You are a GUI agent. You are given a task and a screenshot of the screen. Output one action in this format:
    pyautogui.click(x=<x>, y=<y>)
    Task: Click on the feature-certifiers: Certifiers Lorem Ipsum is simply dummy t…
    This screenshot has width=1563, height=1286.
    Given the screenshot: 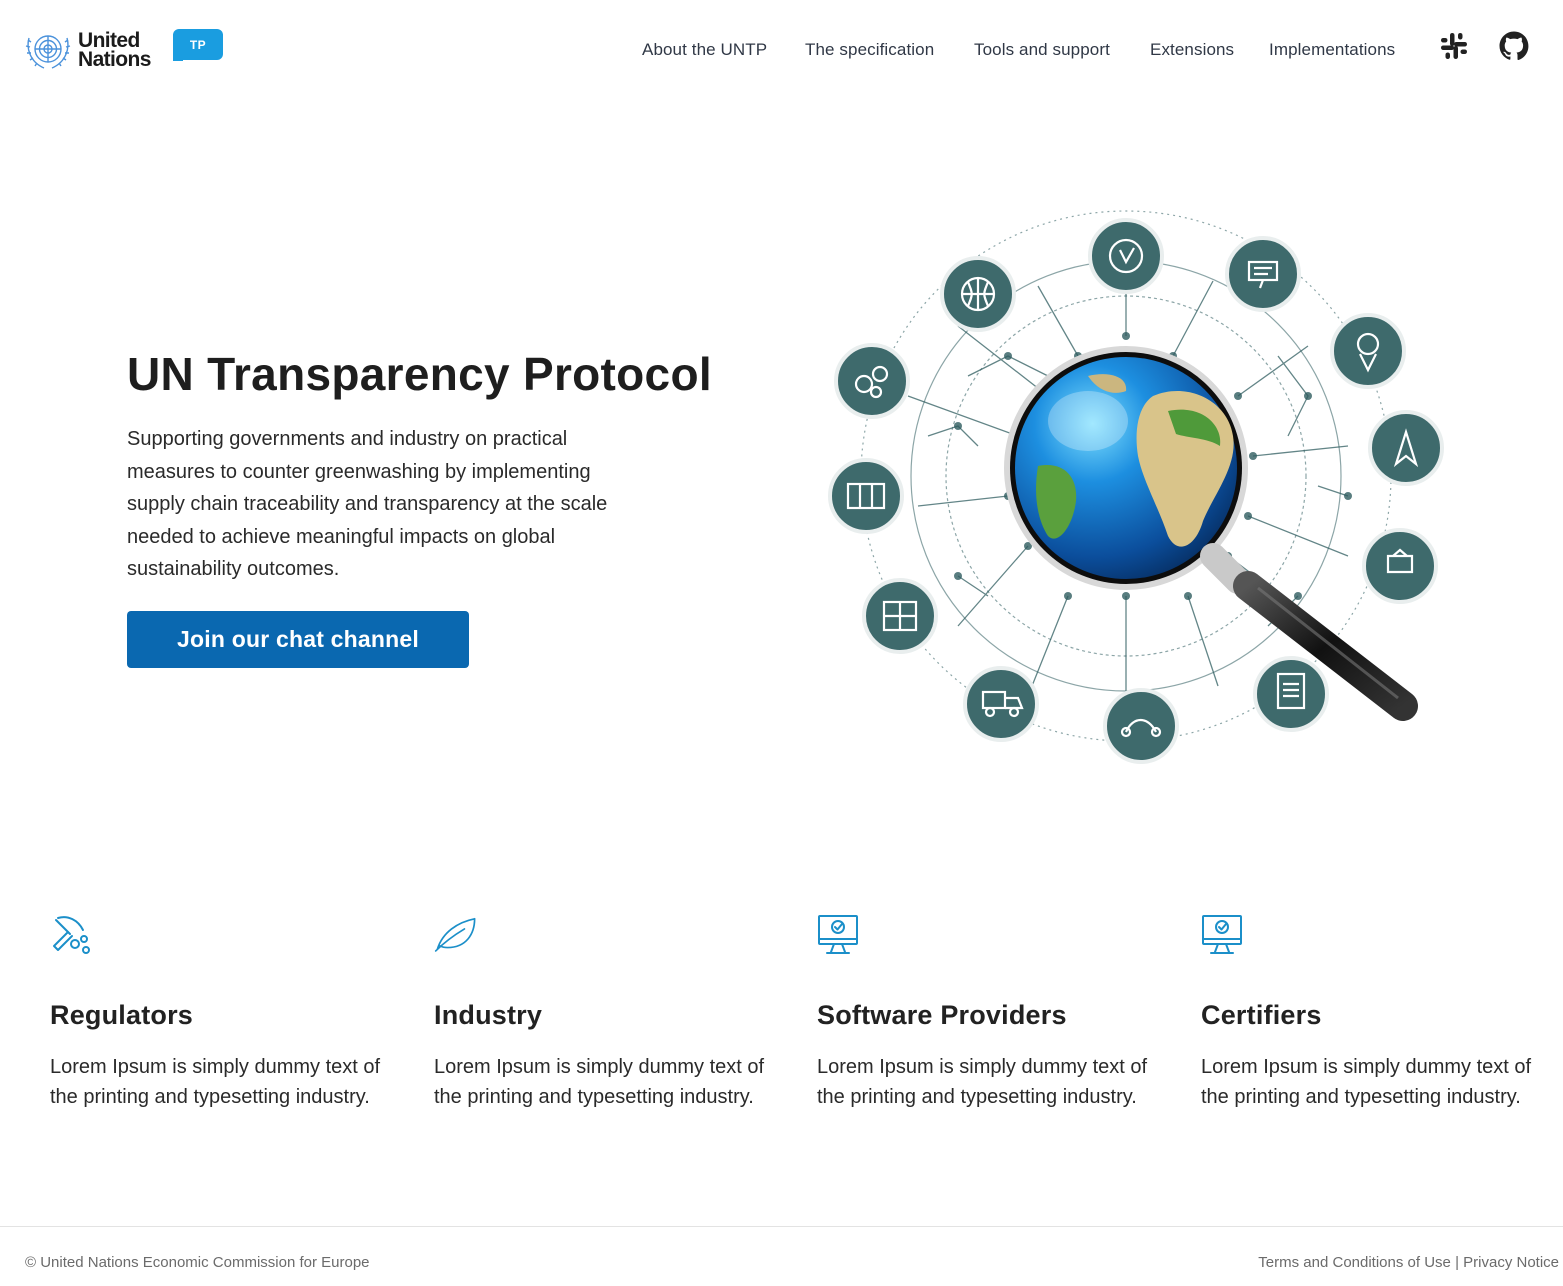 What is the action you would take?
    pyautogui.click(x=1376, y=1010)
    